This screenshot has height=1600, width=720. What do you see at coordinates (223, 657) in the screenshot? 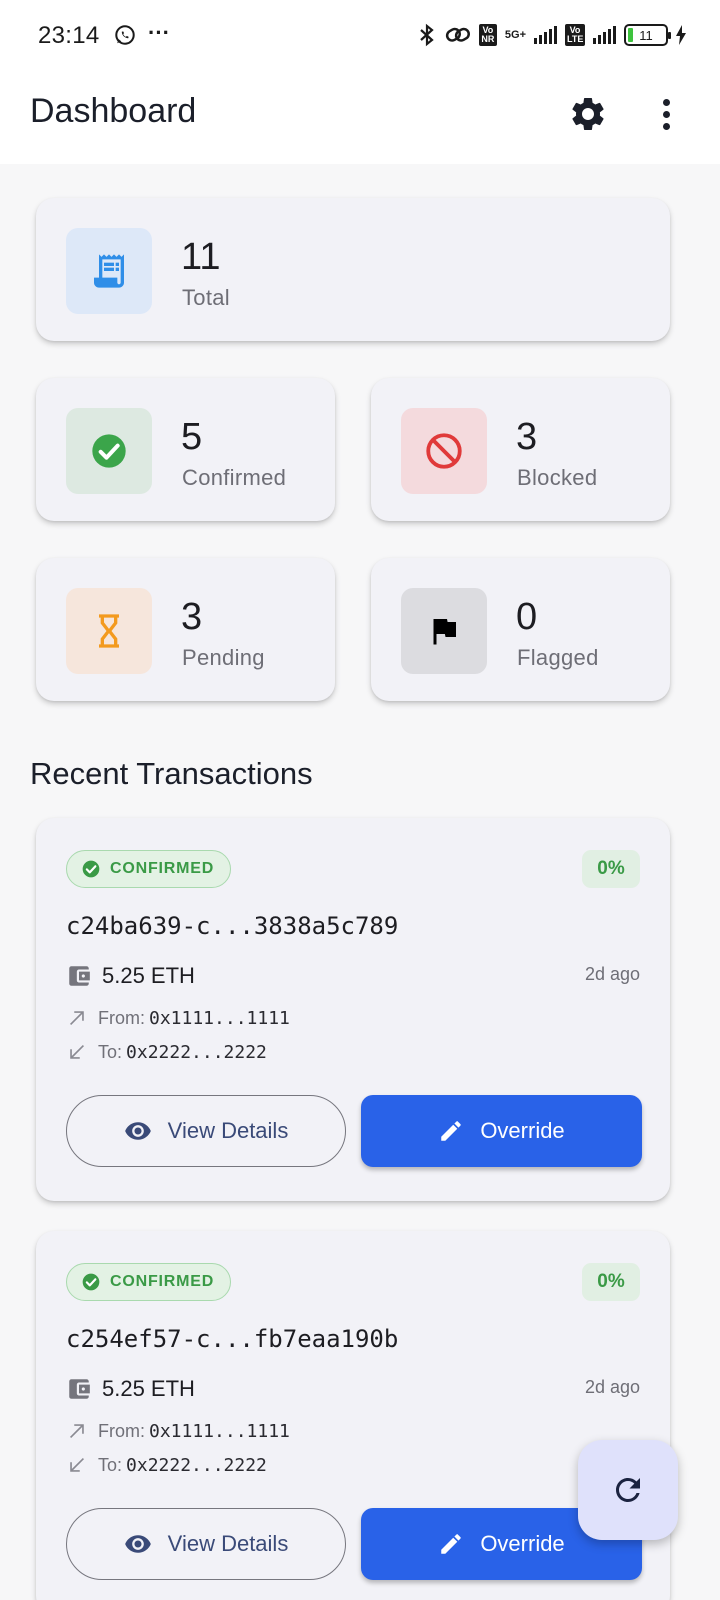
I see `stat-label-pending: Pending` at bounding box center [223, 657].